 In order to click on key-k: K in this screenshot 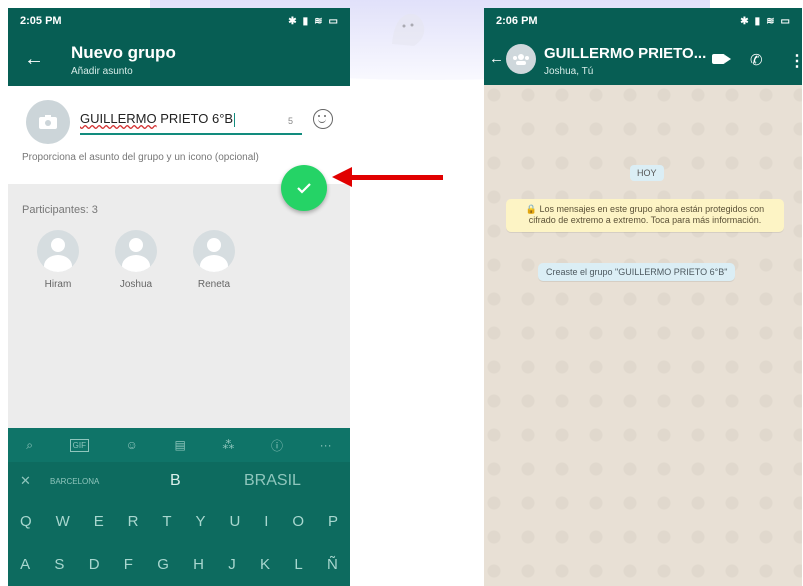, I will do `click(265, 564)`.